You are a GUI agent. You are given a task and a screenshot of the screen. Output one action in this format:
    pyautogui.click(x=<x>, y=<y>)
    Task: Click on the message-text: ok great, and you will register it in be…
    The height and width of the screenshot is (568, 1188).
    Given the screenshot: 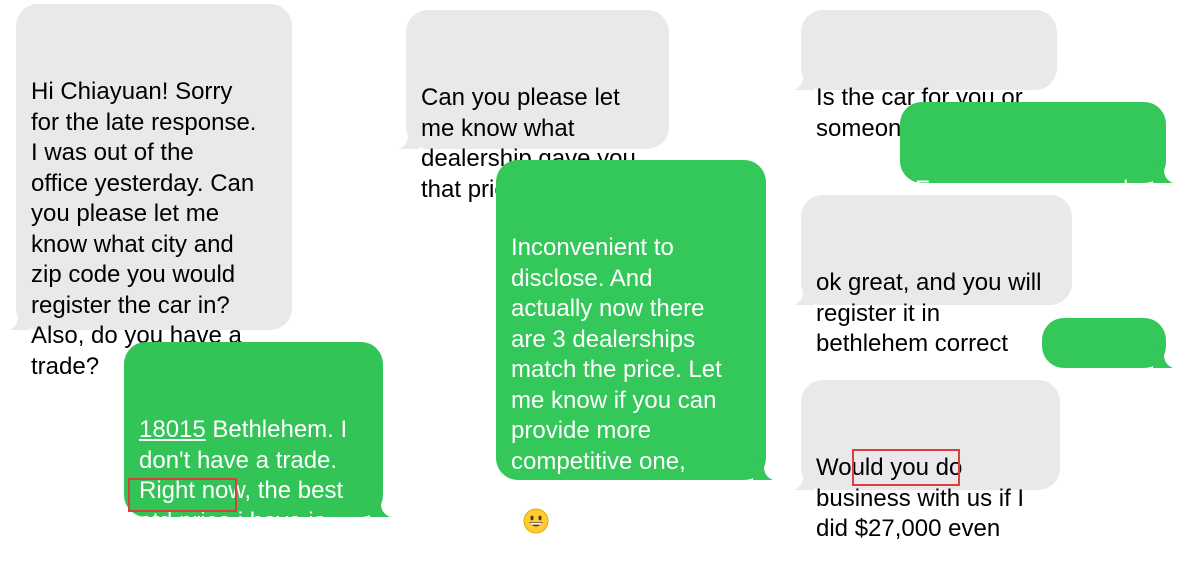 What is the action you would take?
    pyautogui.click(x=929, y=313)
    